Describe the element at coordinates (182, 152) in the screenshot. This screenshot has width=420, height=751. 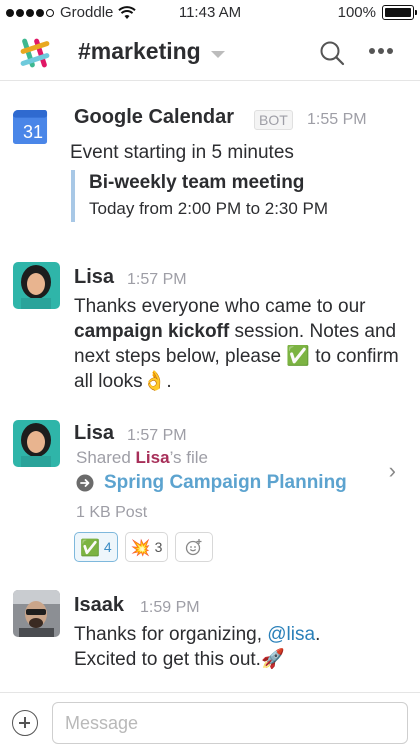
I see `message-text: Event starting in 5 minutes` at that location.